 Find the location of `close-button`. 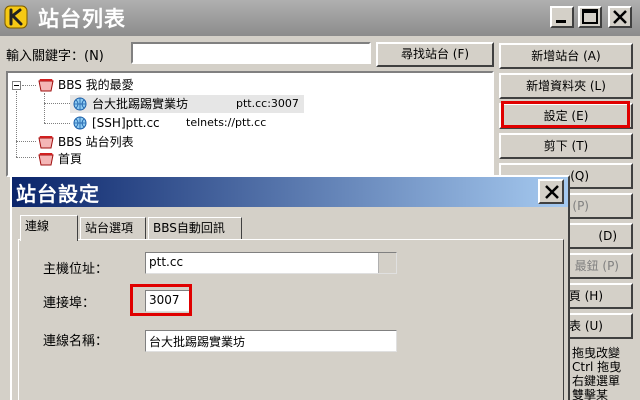

close-button is located at coordinates (620, 17).